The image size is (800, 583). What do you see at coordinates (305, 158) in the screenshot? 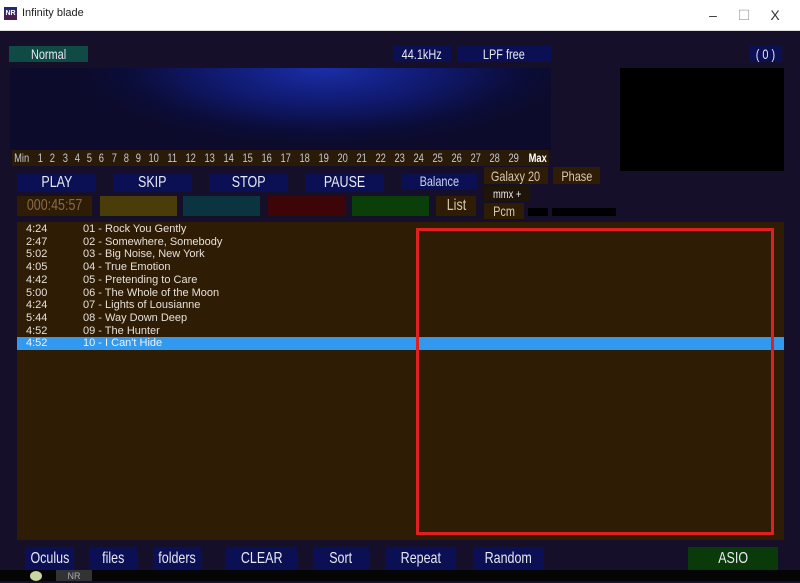
I see `scale-label: 18` at bounding box center [305, 158].